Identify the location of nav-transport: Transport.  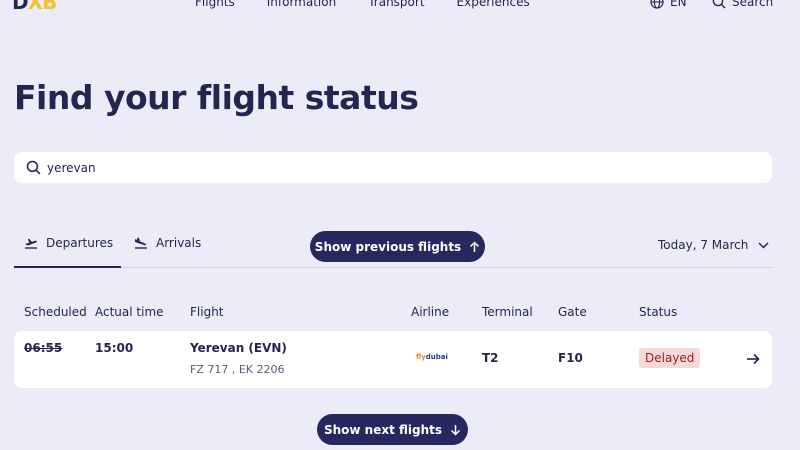
(396, 4).